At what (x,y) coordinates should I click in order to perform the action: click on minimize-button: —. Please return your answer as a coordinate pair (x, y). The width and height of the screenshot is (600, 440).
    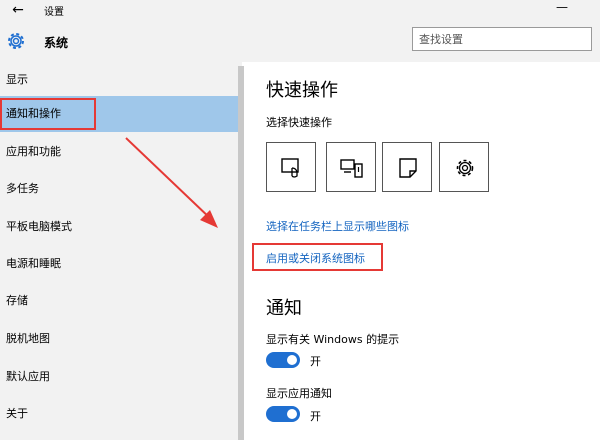
    Looking at the image, I should click on (562, 9).